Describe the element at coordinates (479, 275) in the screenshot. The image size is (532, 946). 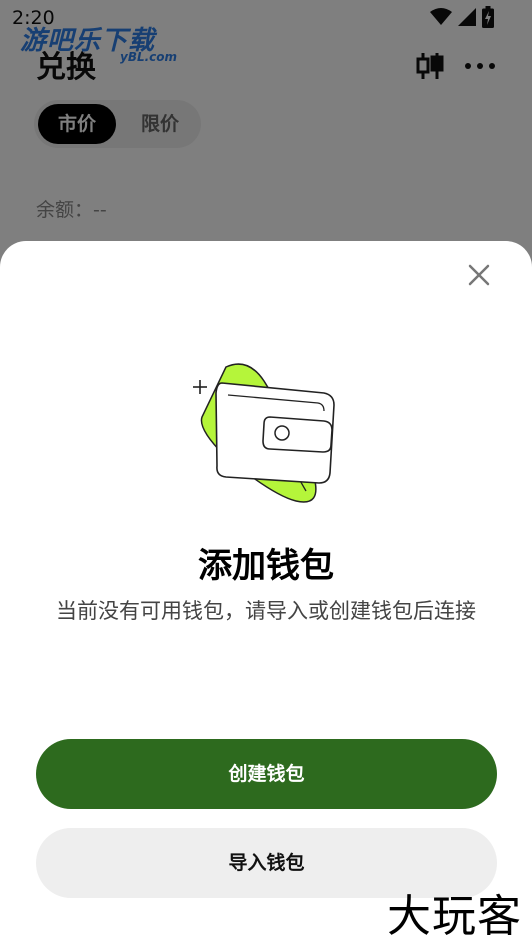
I see `close-icon` at that location.